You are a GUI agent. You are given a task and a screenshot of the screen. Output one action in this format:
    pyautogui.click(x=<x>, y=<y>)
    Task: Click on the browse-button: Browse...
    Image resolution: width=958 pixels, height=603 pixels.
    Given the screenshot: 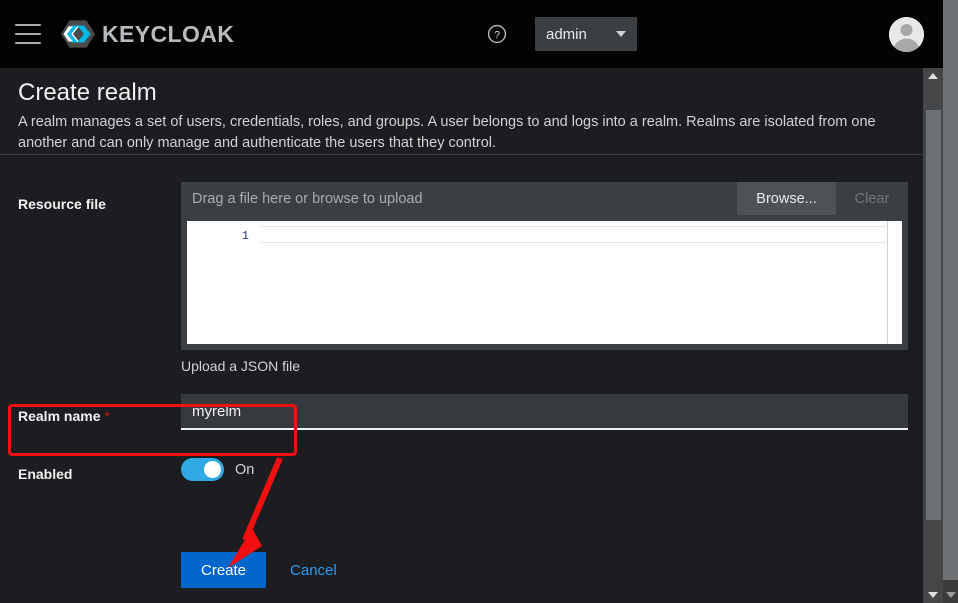 What is the action you would take?
    pyautogui.click(x=786, y=198)
    